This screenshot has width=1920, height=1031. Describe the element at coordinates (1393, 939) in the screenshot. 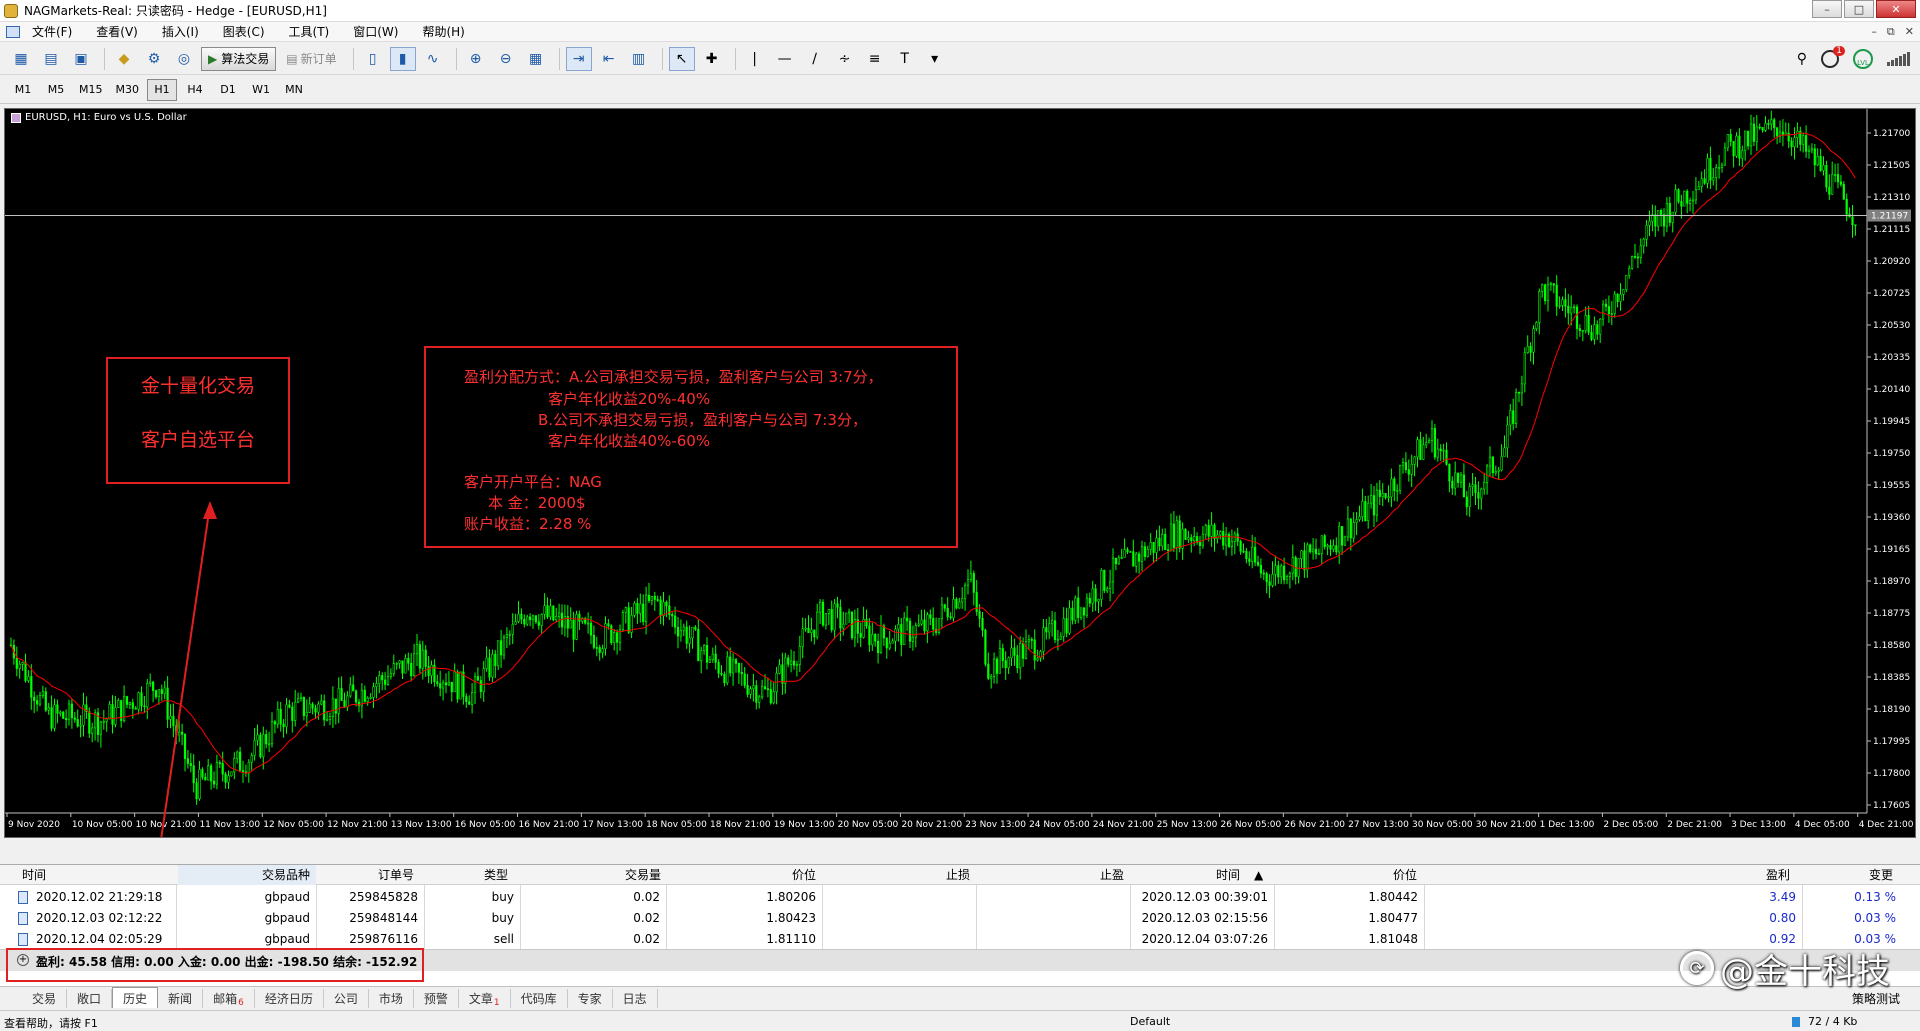

I see `cell-close-price: 1.81048` at that location.